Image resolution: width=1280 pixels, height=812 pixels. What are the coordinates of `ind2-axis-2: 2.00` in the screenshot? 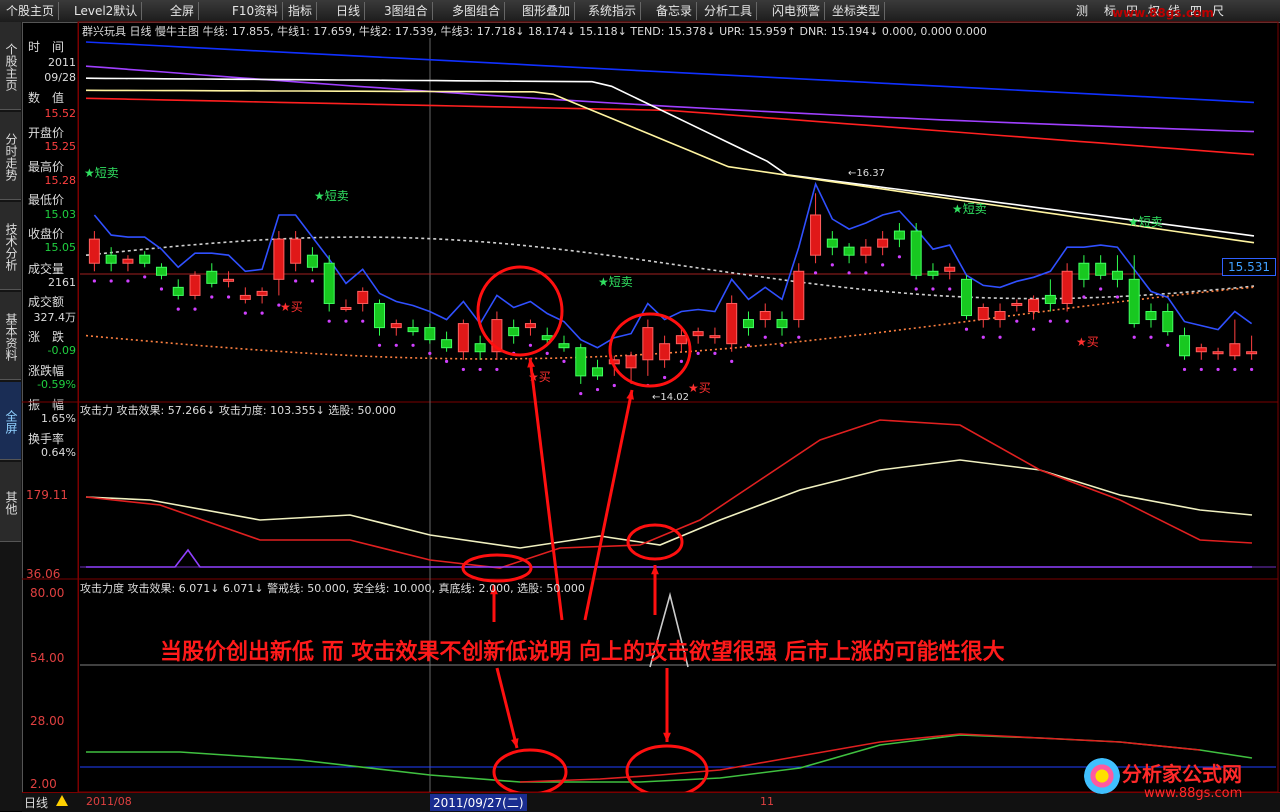 It's located at (43, 784).